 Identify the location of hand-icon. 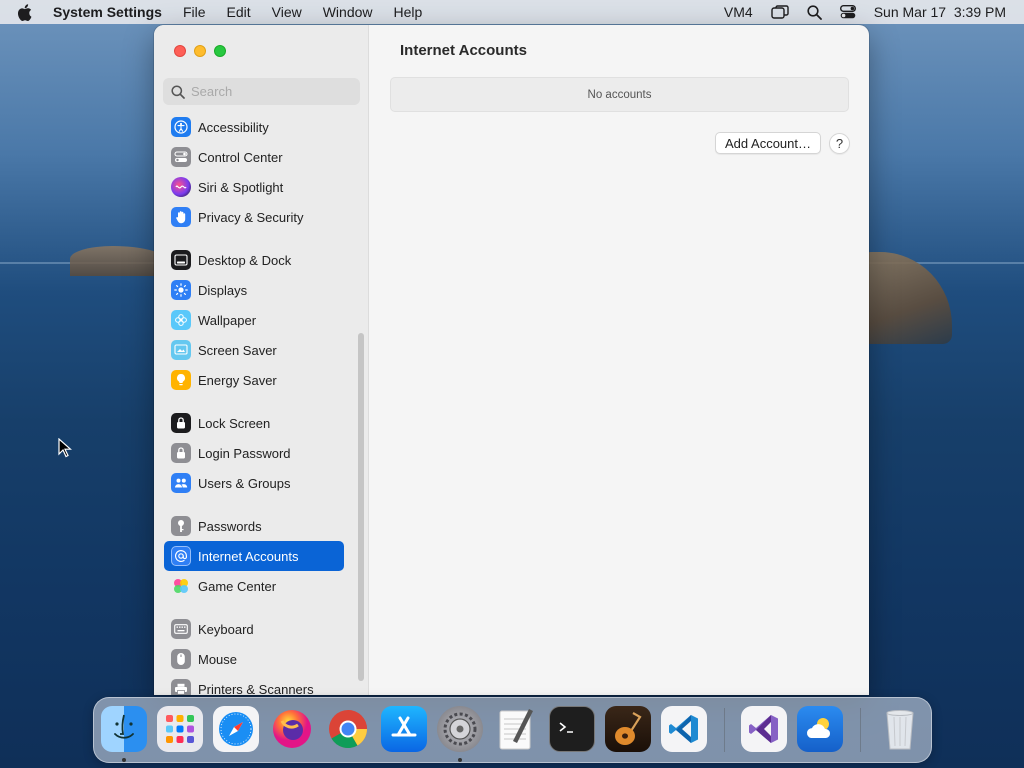
(181, 217).